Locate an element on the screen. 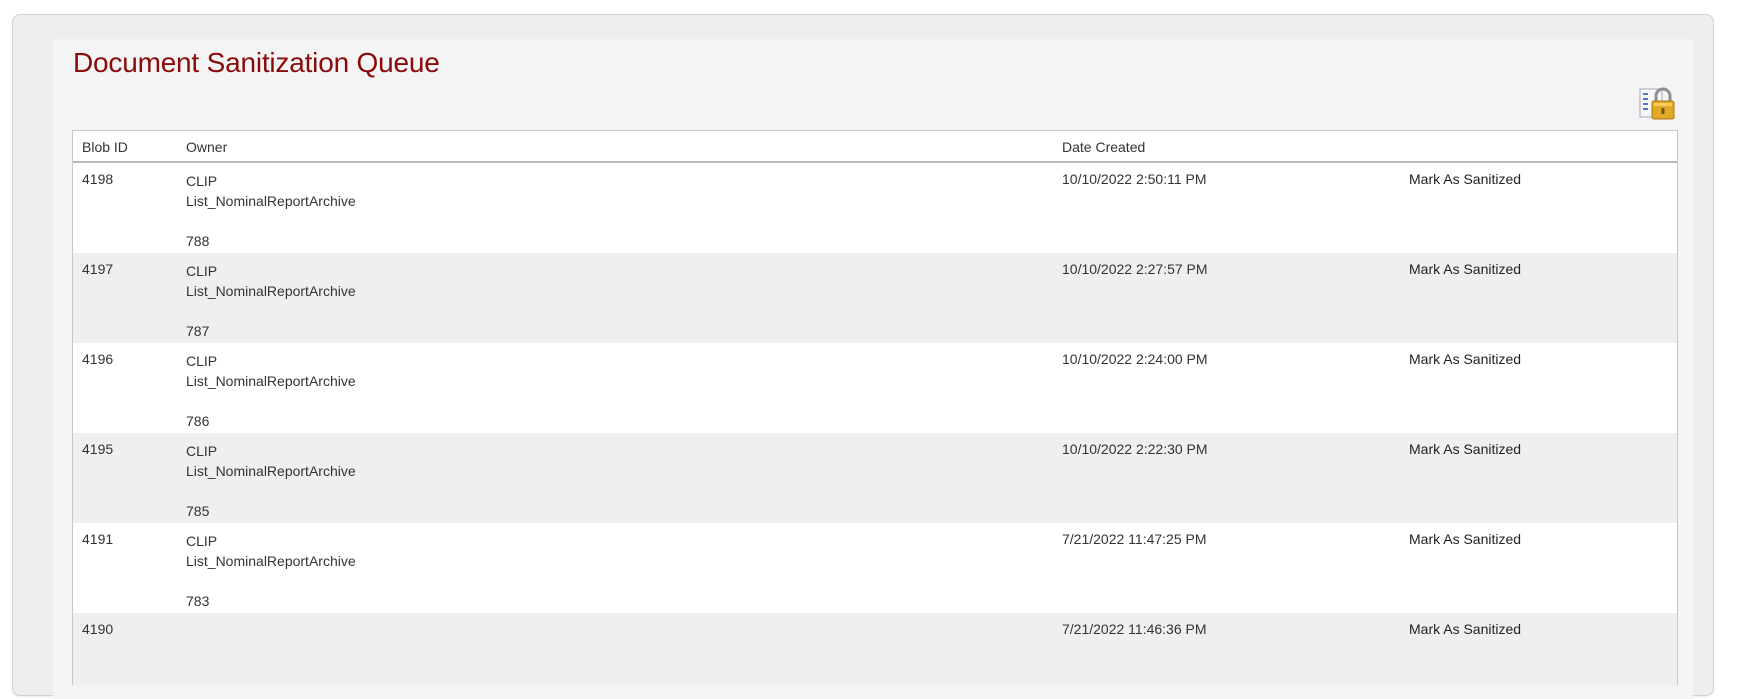 The width and height of the screenshot is (1738, 699). blob-id: 4195 is located at coordinates (98, 449).